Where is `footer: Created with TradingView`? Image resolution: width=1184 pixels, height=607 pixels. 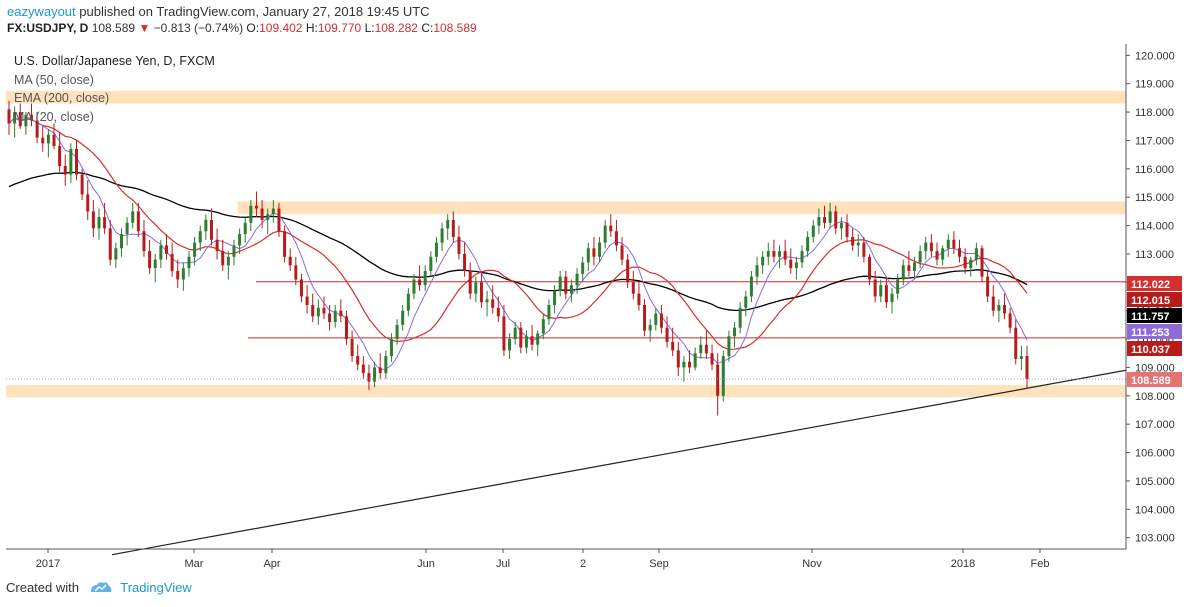 footer: Created with TradingView is located at coordinates (99, 588).